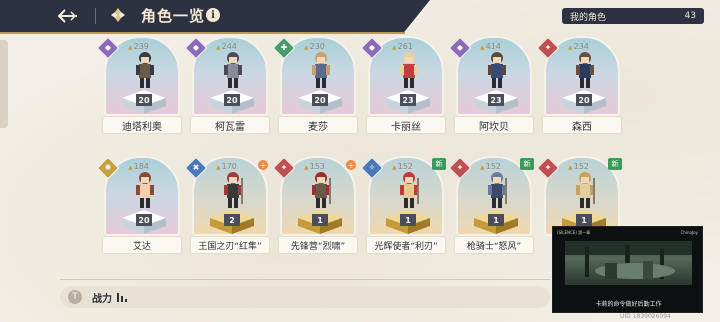  I want to click on character-name: 柯瓦雷, so click(230, 125).